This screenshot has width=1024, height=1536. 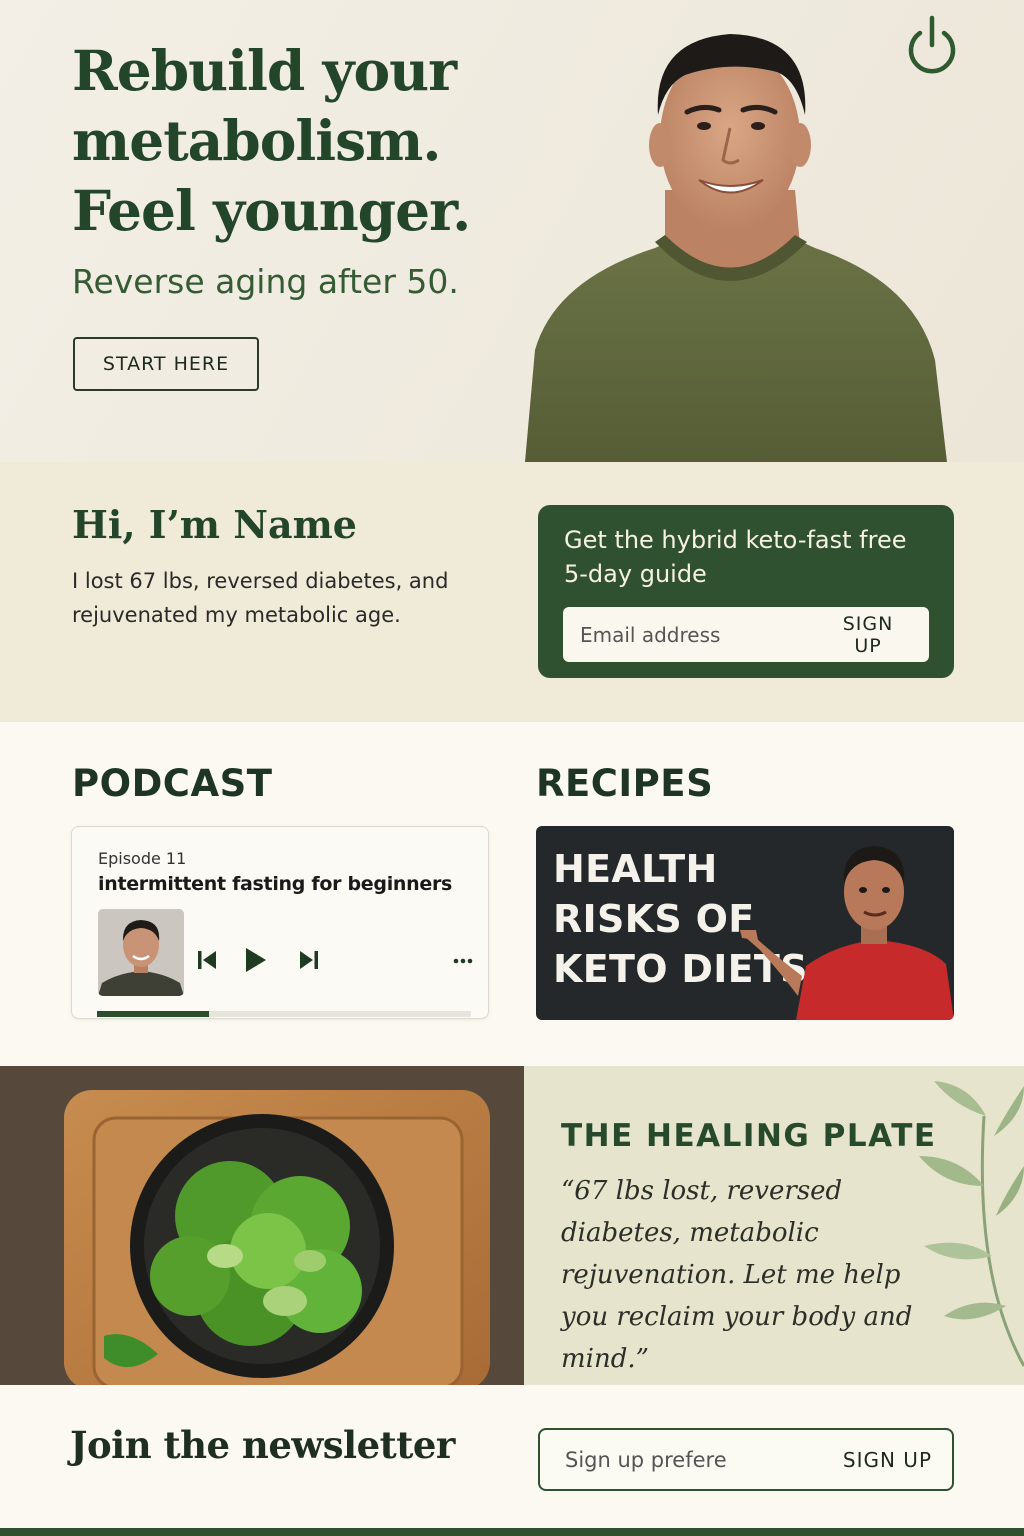 What do you see at coordinates (166, 364) in the screenshot?
I see `start-here-button: START HERE` at bounding box center [166, 364].